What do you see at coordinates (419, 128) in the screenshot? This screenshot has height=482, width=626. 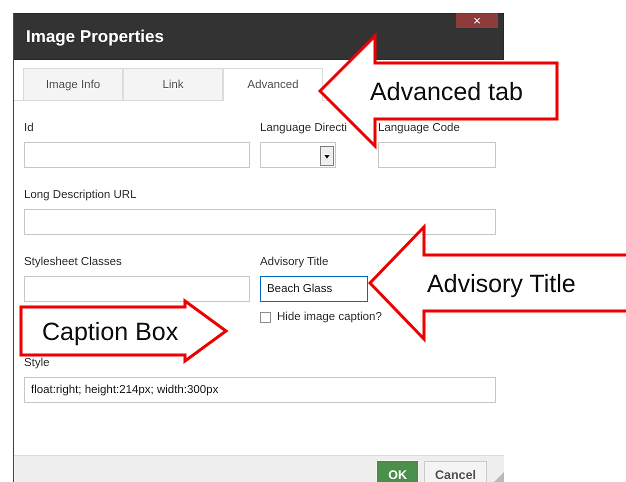 I see `field-label: Language Code` at bounding box center [419, 128].